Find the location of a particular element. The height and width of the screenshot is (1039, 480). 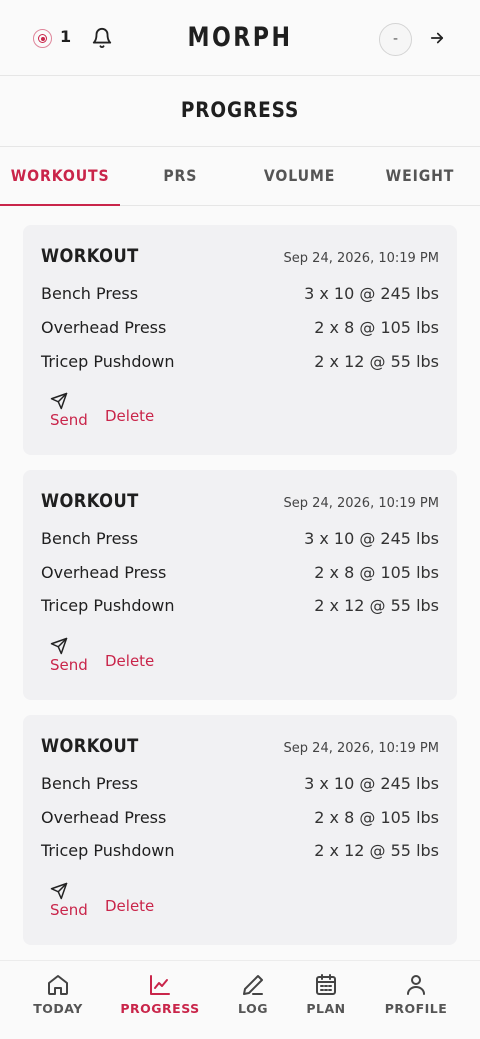

chart-line-icon is located at coordinates (160, 985).